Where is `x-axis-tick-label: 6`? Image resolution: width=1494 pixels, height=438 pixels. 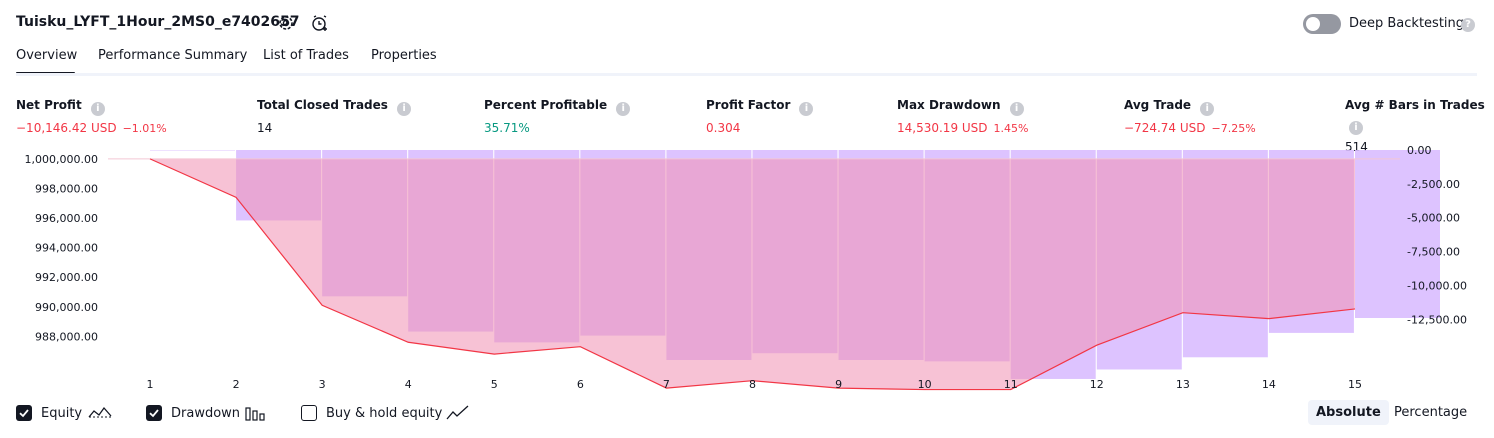
x-axis-tick-label: 6 is located at coordinates (580, 384).